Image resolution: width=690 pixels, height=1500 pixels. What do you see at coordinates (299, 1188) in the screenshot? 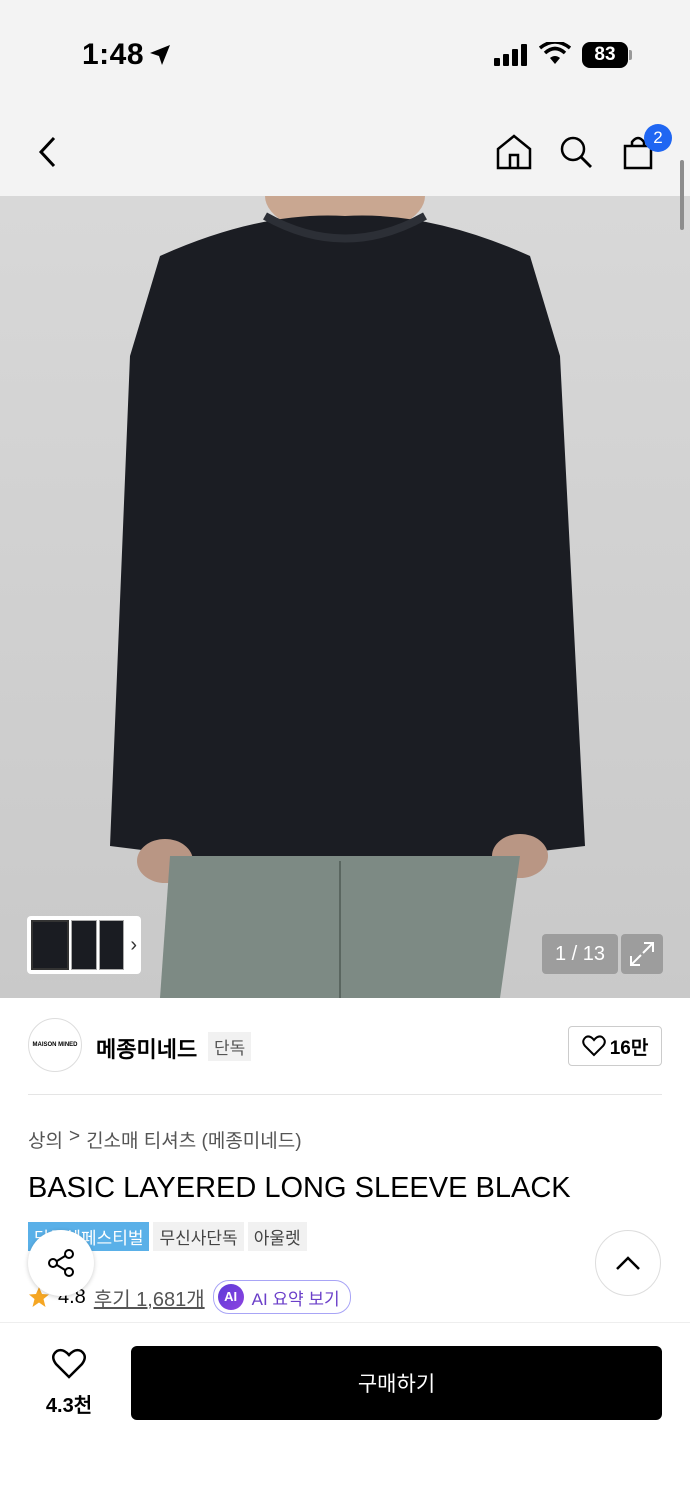
I see `product-title: BASIC LAYERED LONG SLEEVE BLACK` at bounding box center [299, 1188].